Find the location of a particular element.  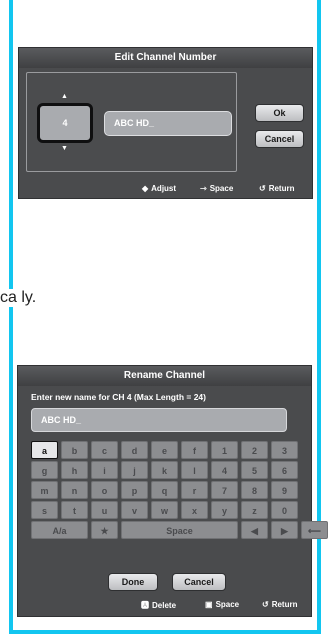

page-text-fragment: ca ly. is located at coordinates (19, 298).